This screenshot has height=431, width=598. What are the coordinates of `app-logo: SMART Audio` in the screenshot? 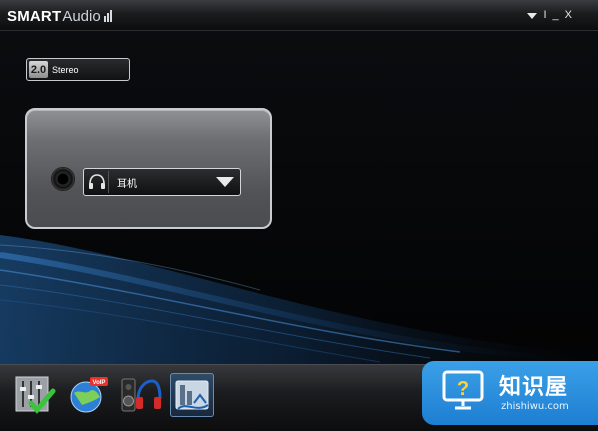 It's located at (59, 16).